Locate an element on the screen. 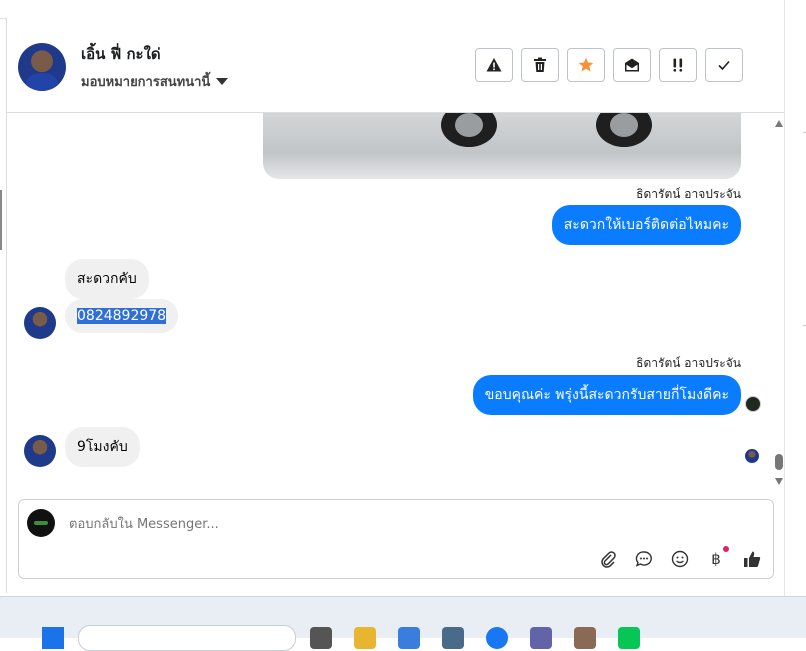 This screenshot has width=806, height=651. emoji-button is located at coordinates (680, 559).